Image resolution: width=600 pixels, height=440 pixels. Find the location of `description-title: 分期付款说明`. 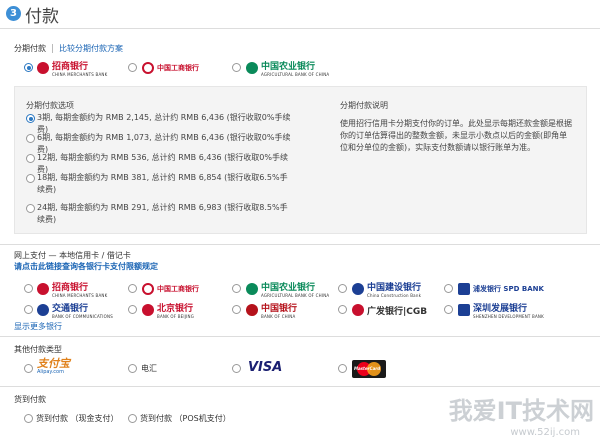

description-title: 分期付款说明 is located at coordinates (364, 105).